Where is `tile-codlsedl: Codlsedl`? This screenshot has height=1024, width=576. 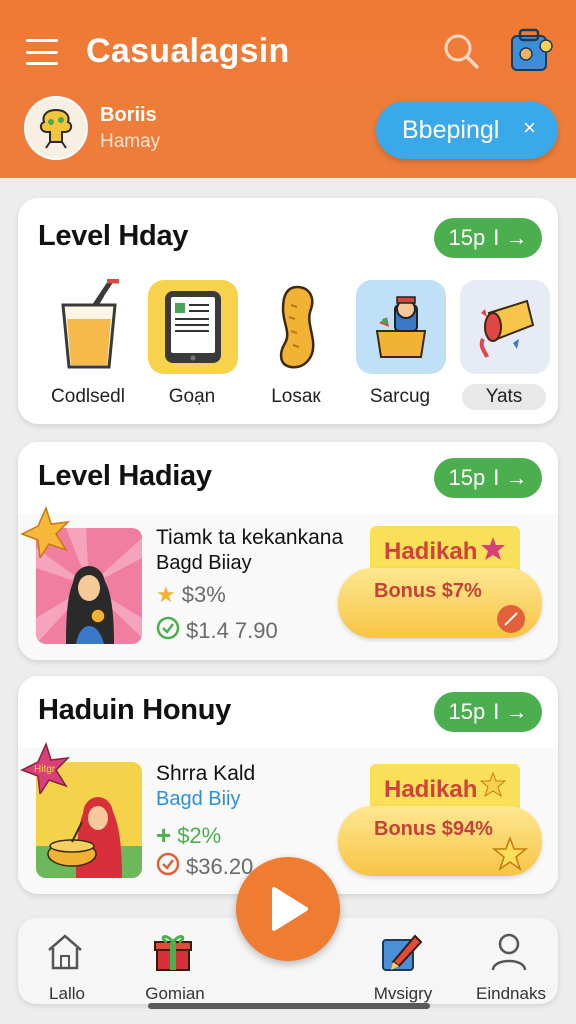
tile-codlsedl: Codlsedl is located at coordinates (88, 347).